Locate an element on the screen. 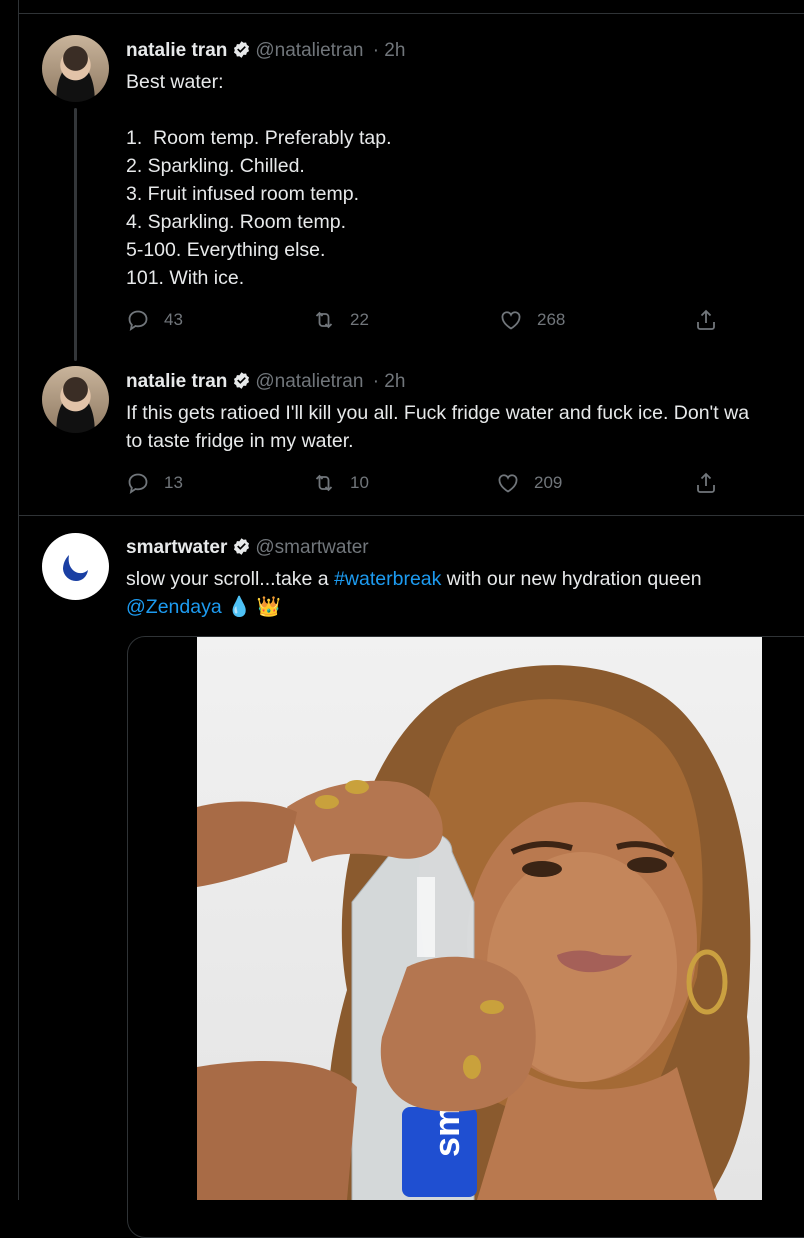 The width and height of the screenshot is (804, 1238). retweet-button: 10 is located at coordinates (340, 483).